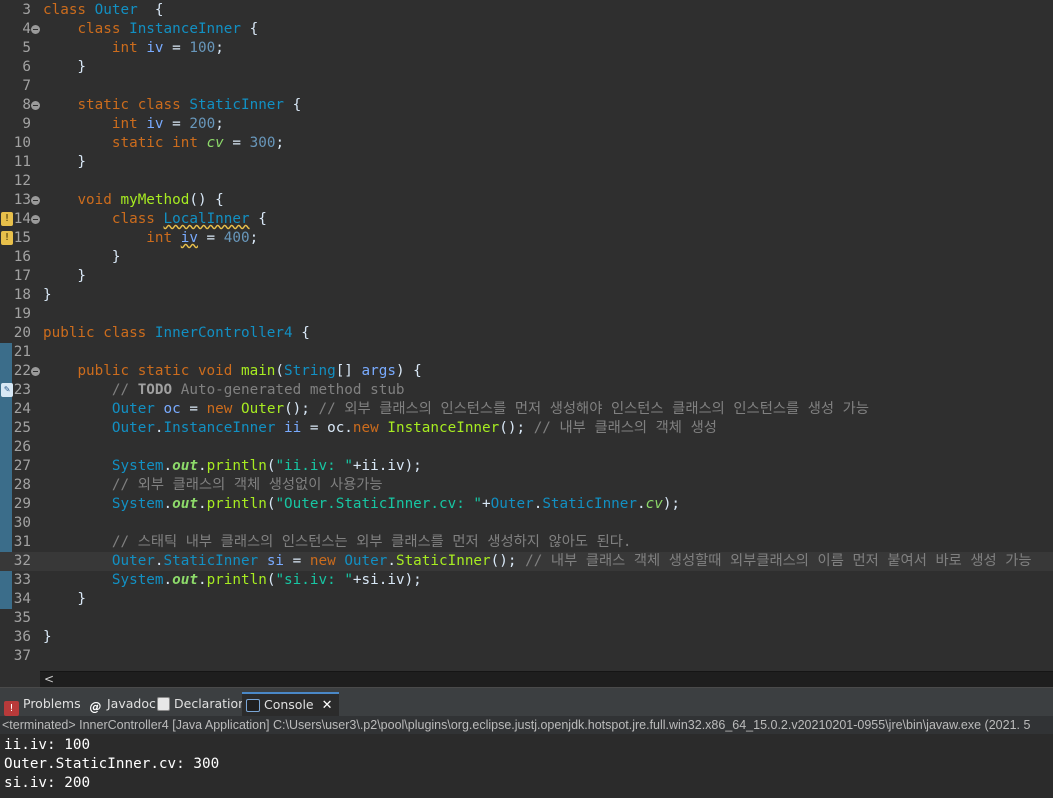 Image resolution: width=1053 pixels, height=798 pixels. I want to click on code-line: 37, so click(526, 656).